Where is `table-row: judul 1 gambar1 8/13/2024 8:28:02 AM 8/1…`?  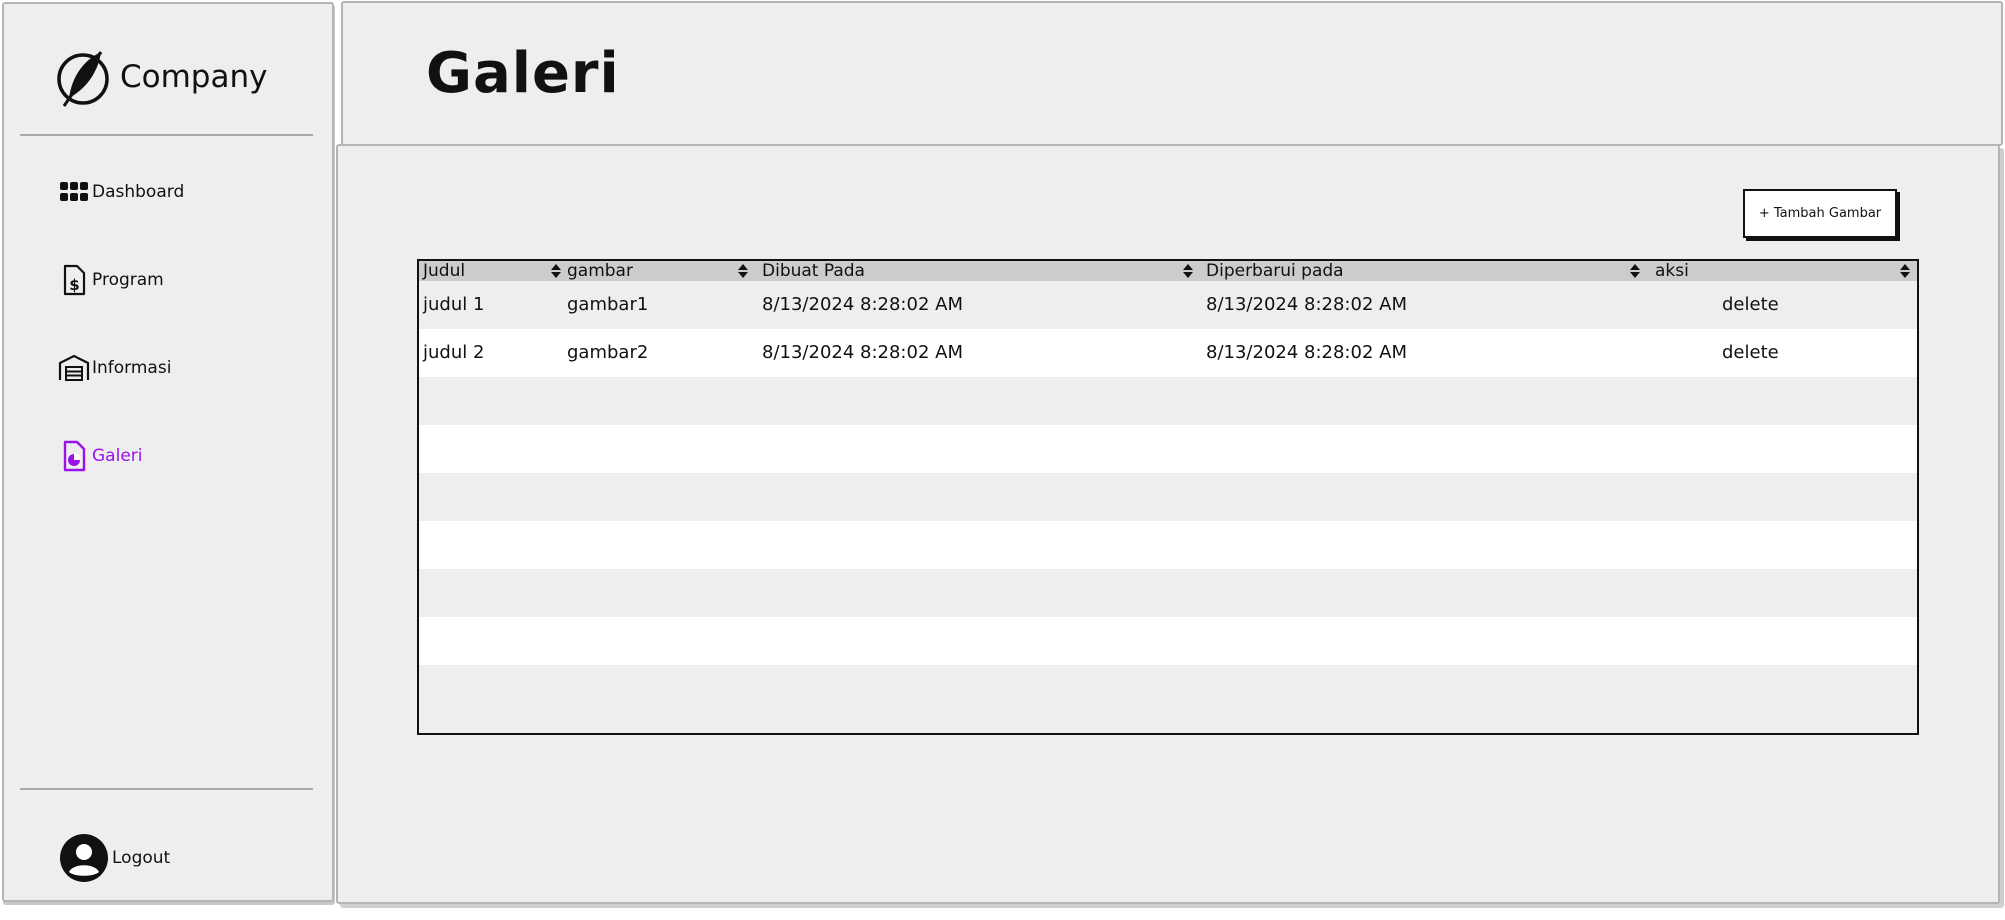 table-row: judul 1 gambar1 8/13/2024 8:28:02 AM 8/1… is located at coordinates (1168, 305).